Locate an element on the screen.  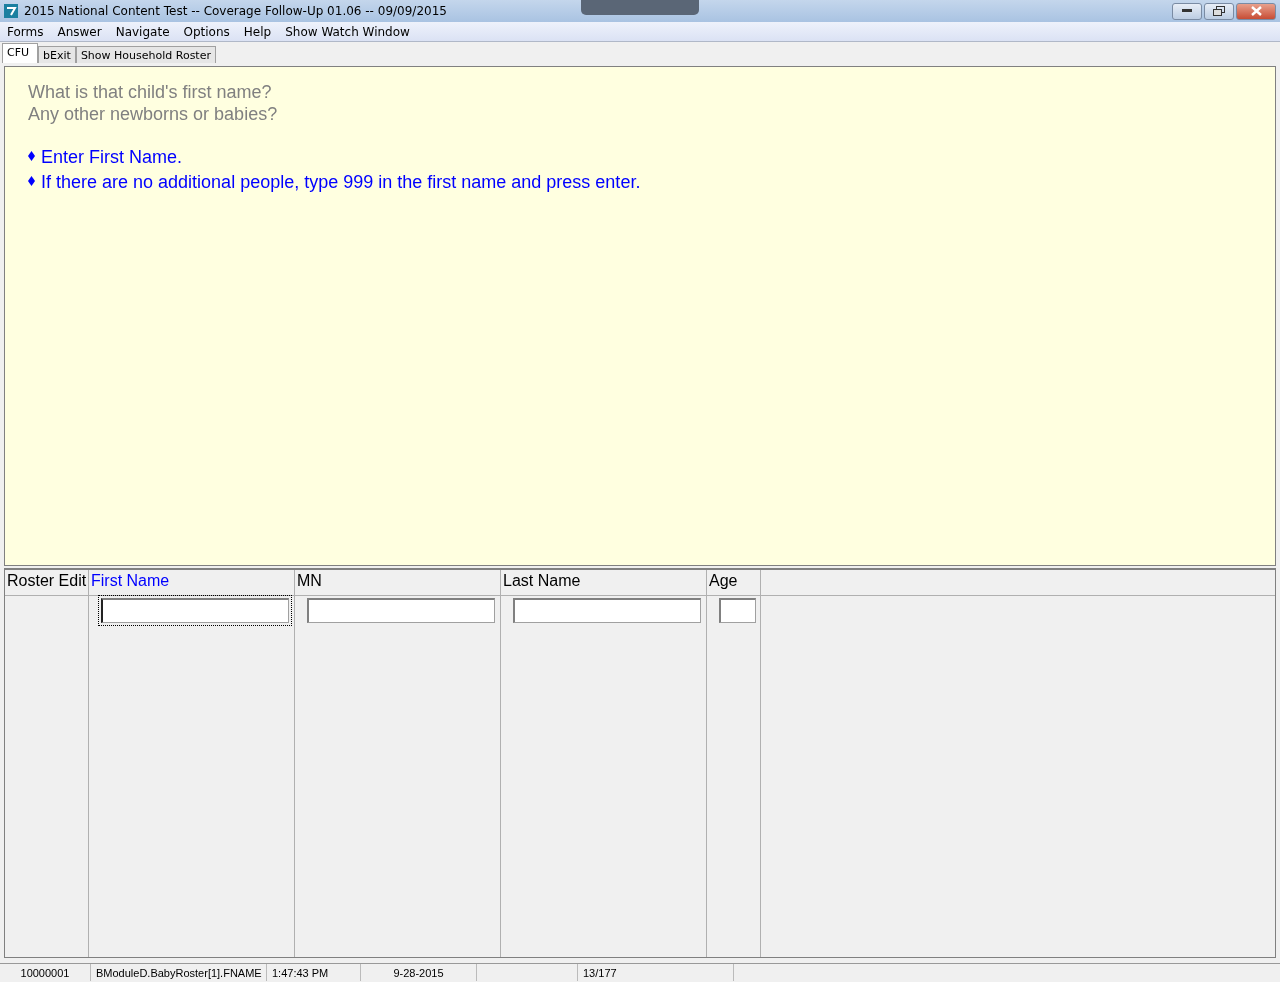
status-cell: 10000001 is located at coordinates (45, 972).